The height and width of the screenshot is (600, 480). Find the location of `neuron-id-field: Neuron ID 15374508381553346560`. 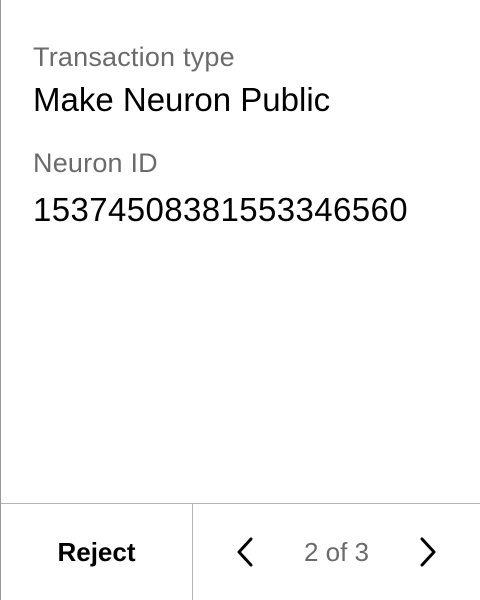

neuron-id-field: Neuron ID 15374508381553346560 is located at coordinates (236, 187).